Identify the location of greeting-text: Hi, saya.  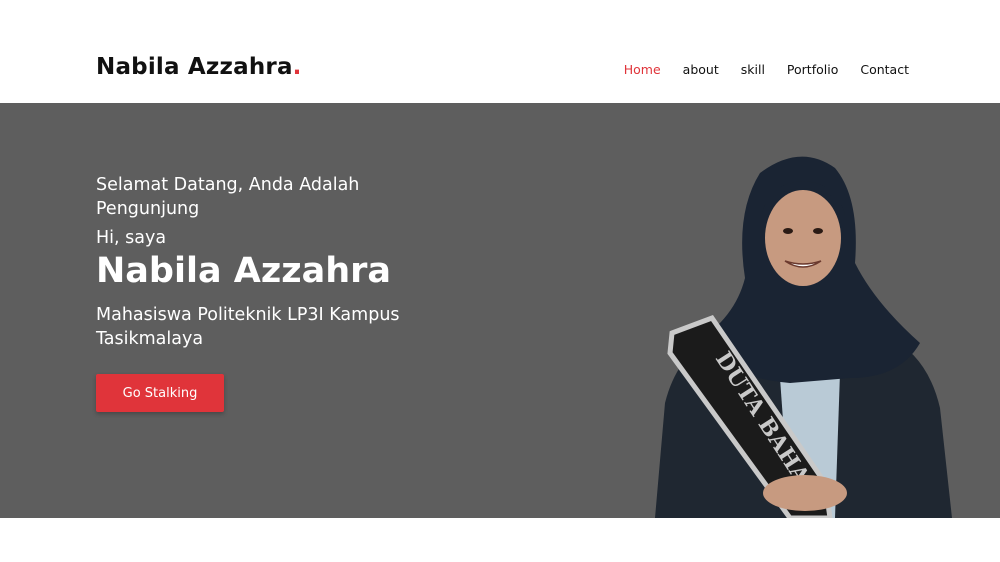
(131, 238).